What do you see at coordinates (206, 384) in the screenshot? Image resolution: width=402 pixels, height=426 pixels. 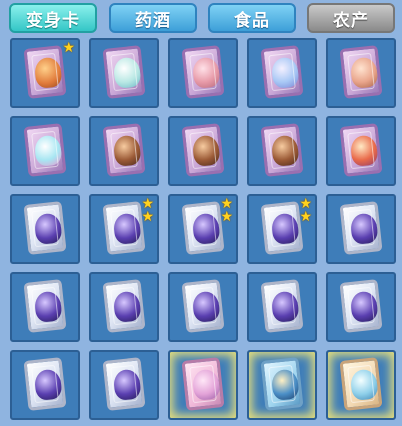 I see `fairy-character-icon` at bounding box center [206, 384].